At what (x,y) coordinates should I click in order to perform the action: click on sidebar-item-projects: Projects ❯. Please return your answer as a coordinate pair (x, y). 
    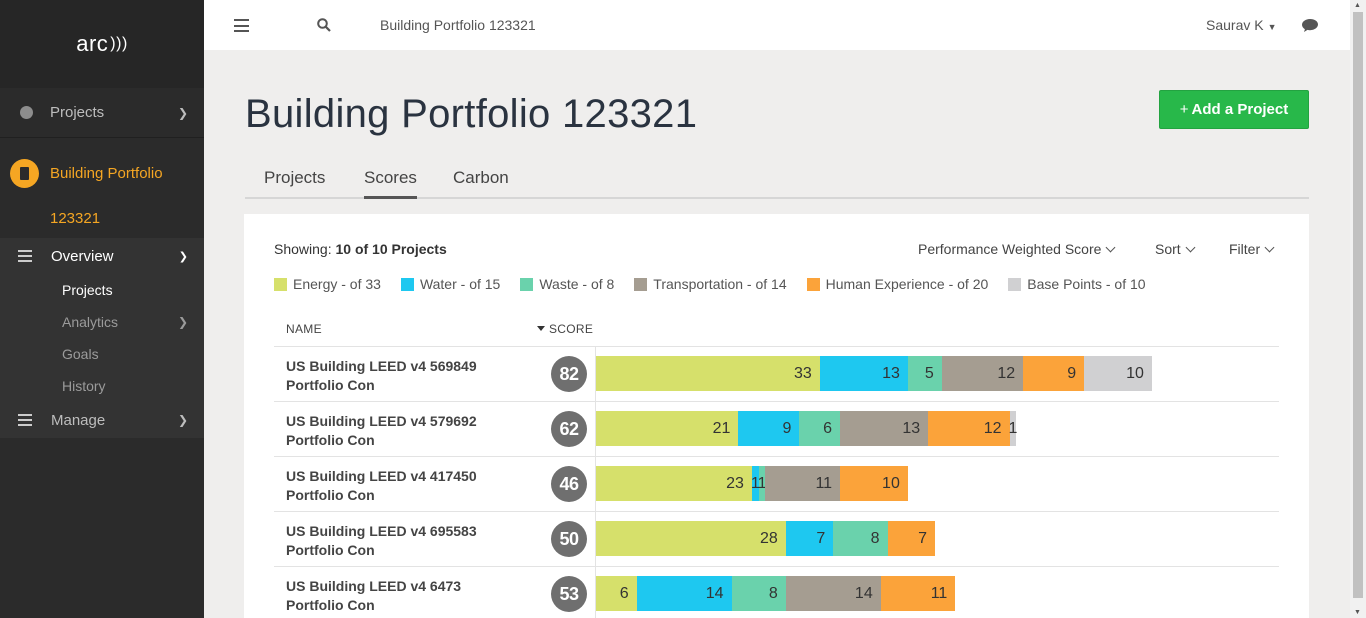
    Looking at the image, I should click on (102, 113).